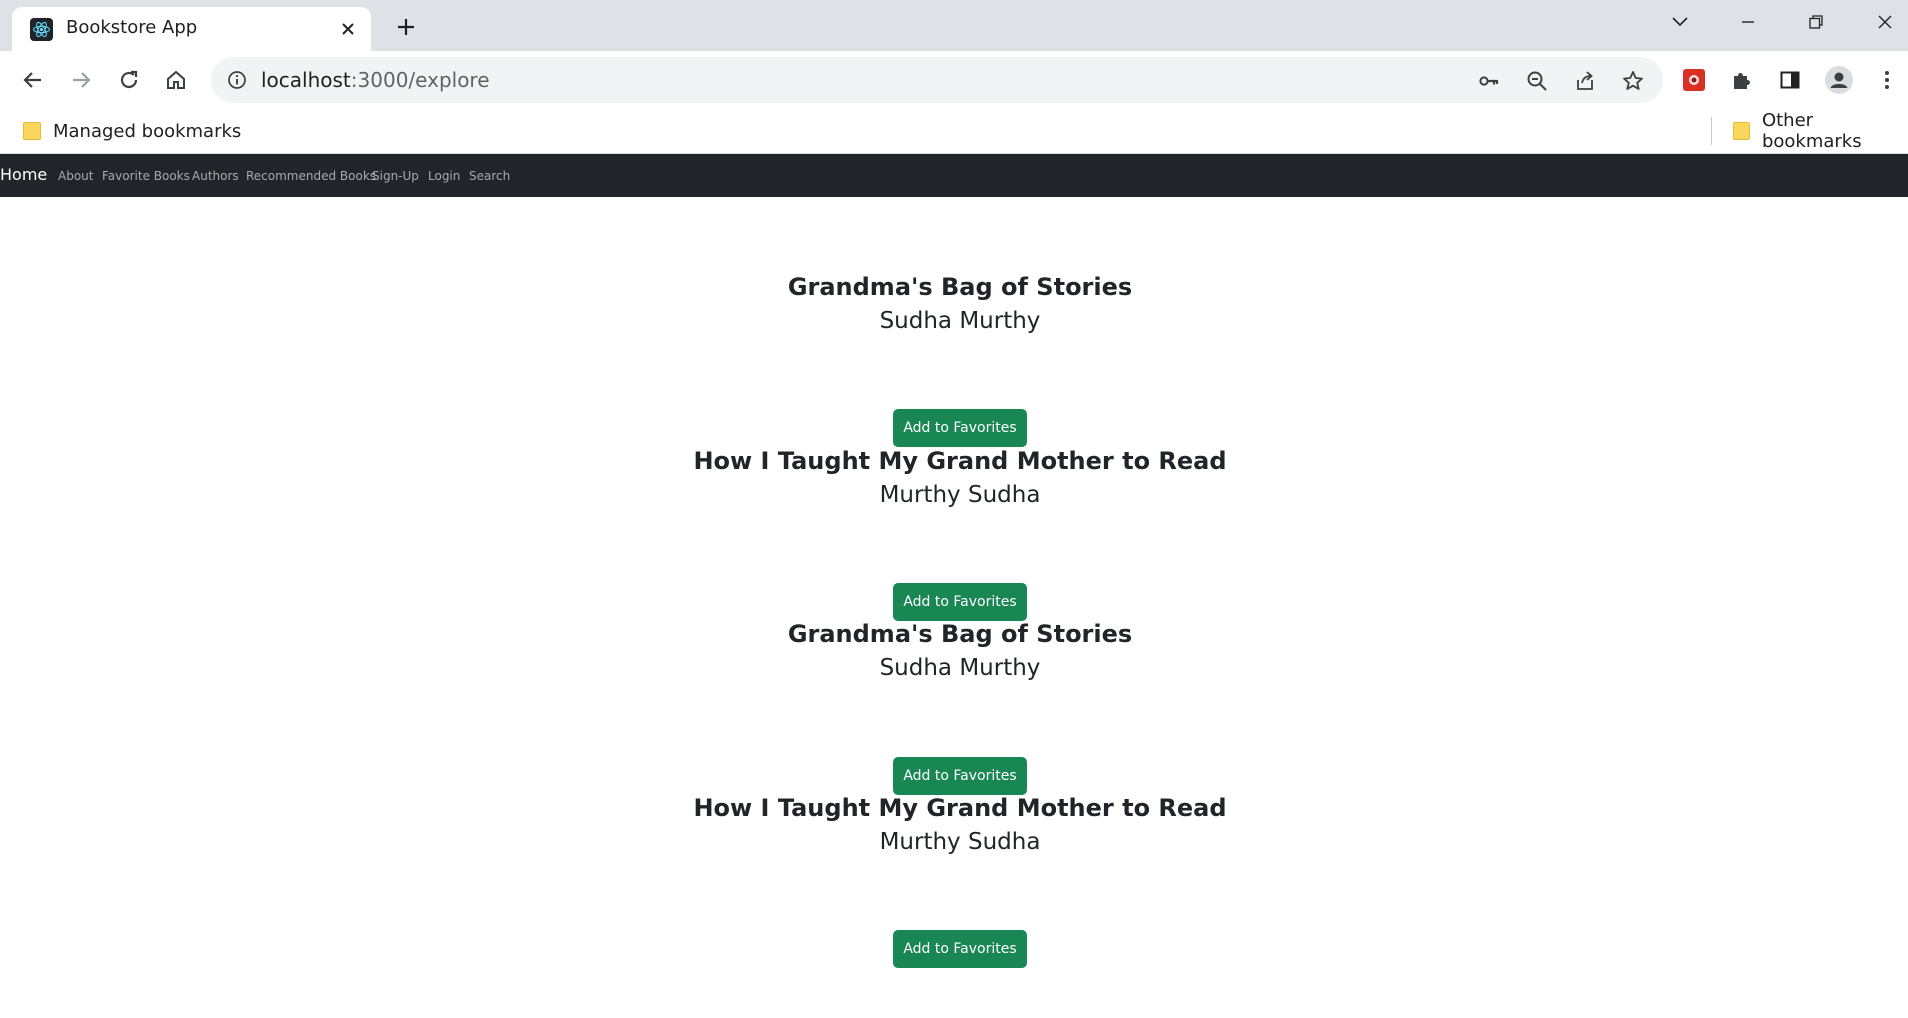 The width and height of the screenshot is (1908, 1018). I want to click on url-text: localhost:3000/explore, so click(375, 80).